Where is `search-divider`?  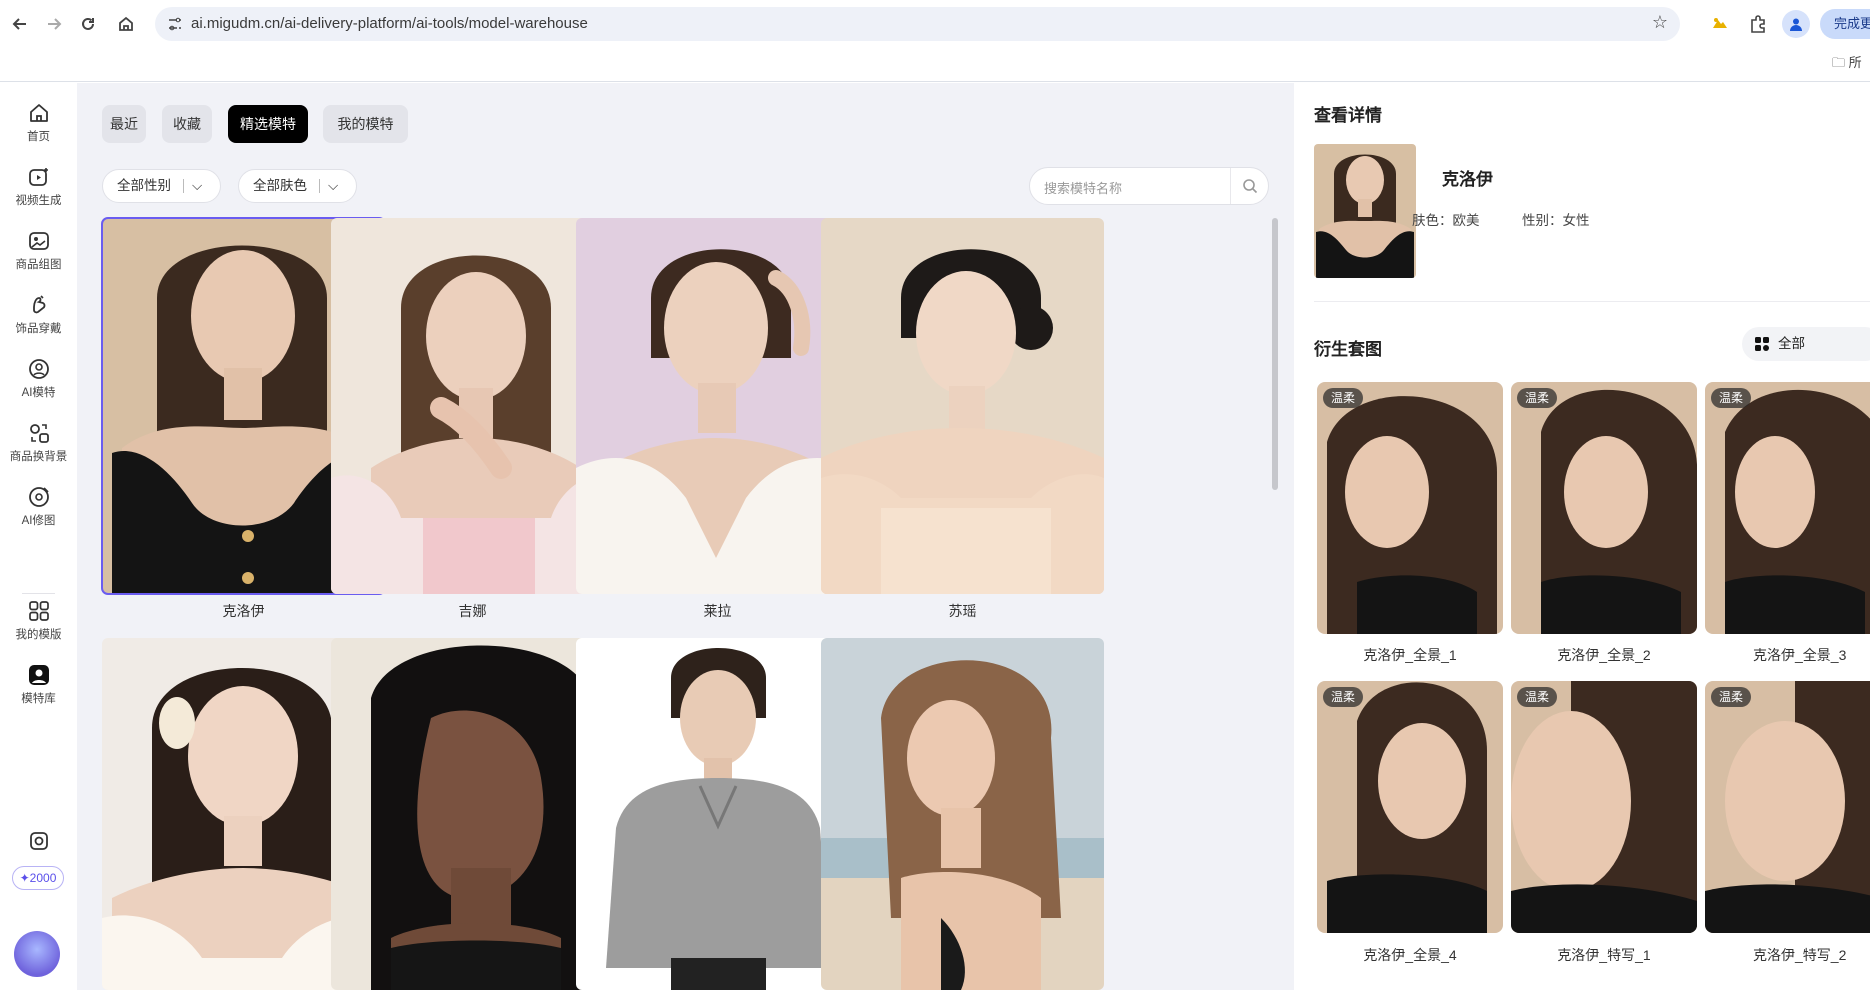
search-divider is located at coordinates (1230, 186).